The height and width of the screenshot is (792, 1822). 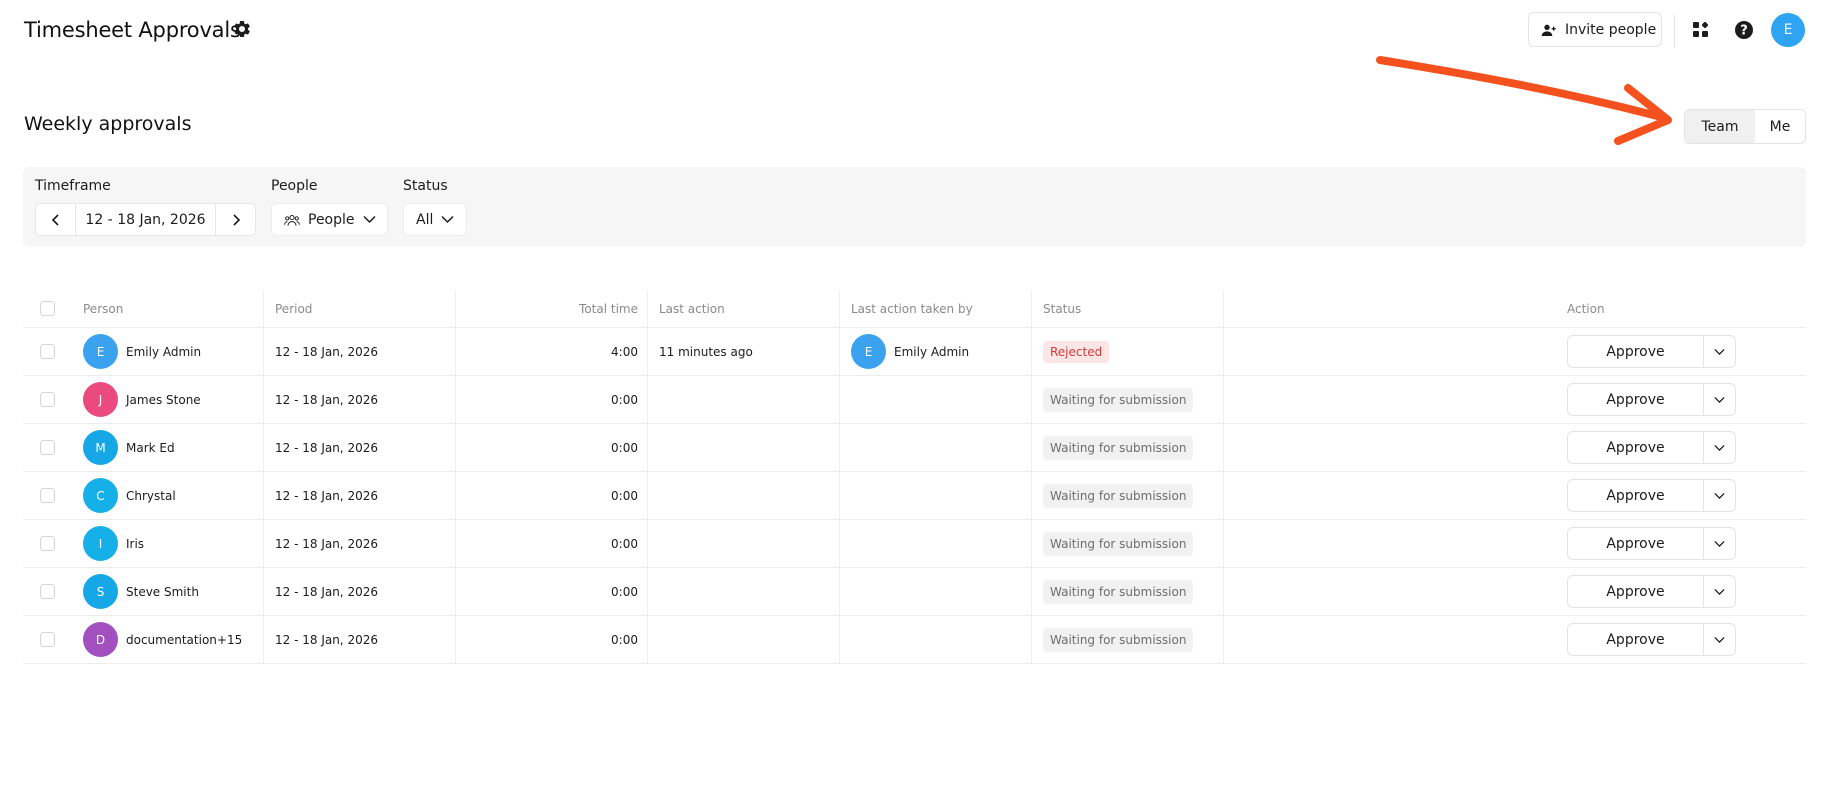 I want to click on invite-people-button: Invite people, so click(x=1595, y=29).